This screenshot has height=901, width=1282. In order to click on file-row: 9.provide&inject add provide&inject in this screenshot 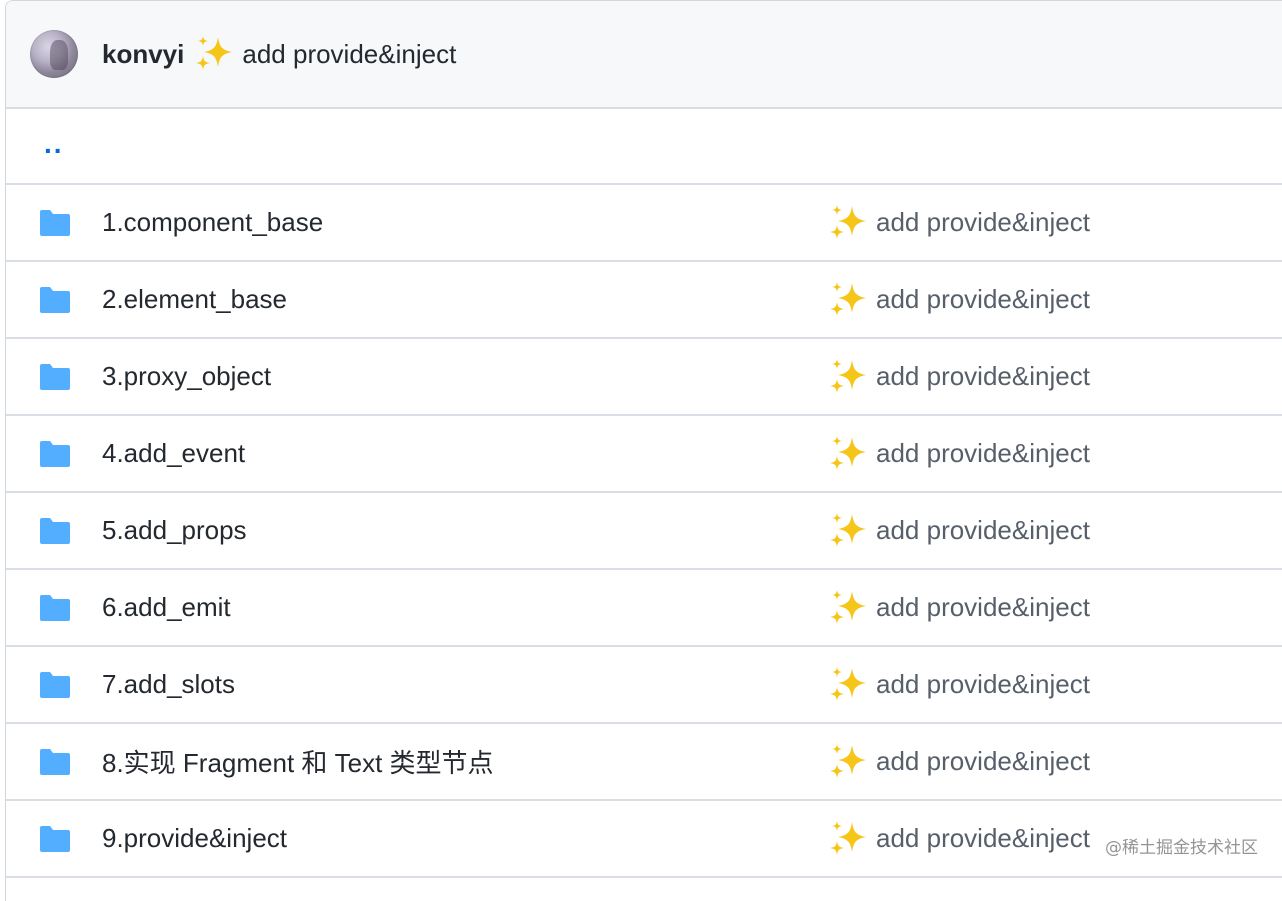, I will do `click(644, 839)`.